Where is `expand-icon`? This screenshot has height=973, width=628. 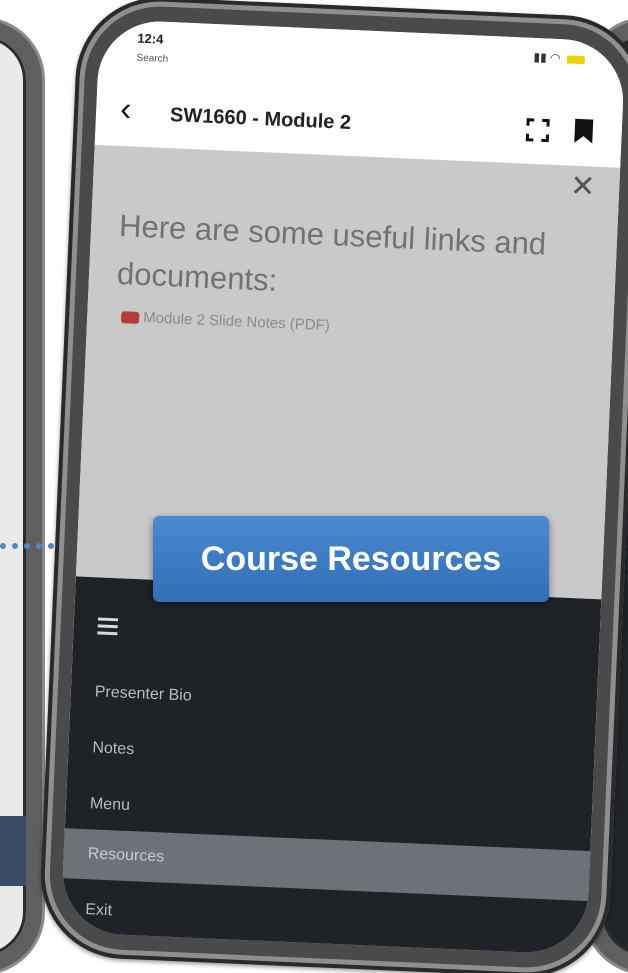 expand-icon is located at coordinates (537, 130).